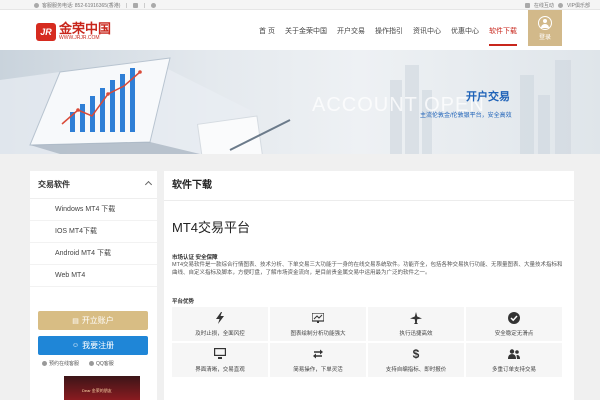 The width and height of the screenshot is (600, 400). What do you see at coordinates (544, 37) in the screenshot?
I see `login-label: 登录` at bounding box center [544, 37].